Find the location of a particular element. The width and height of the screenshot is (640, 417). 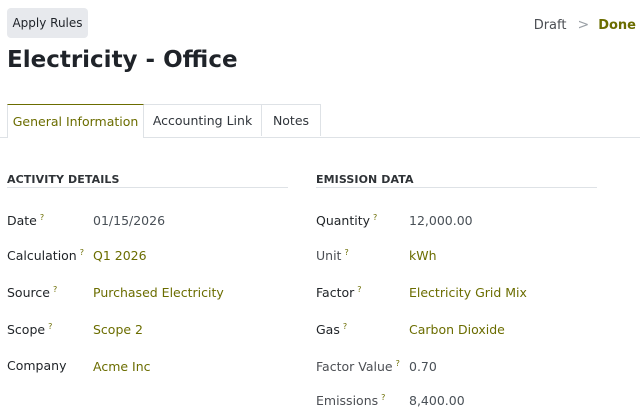

field-label-date: Date? is located at coordinates (25, 220).